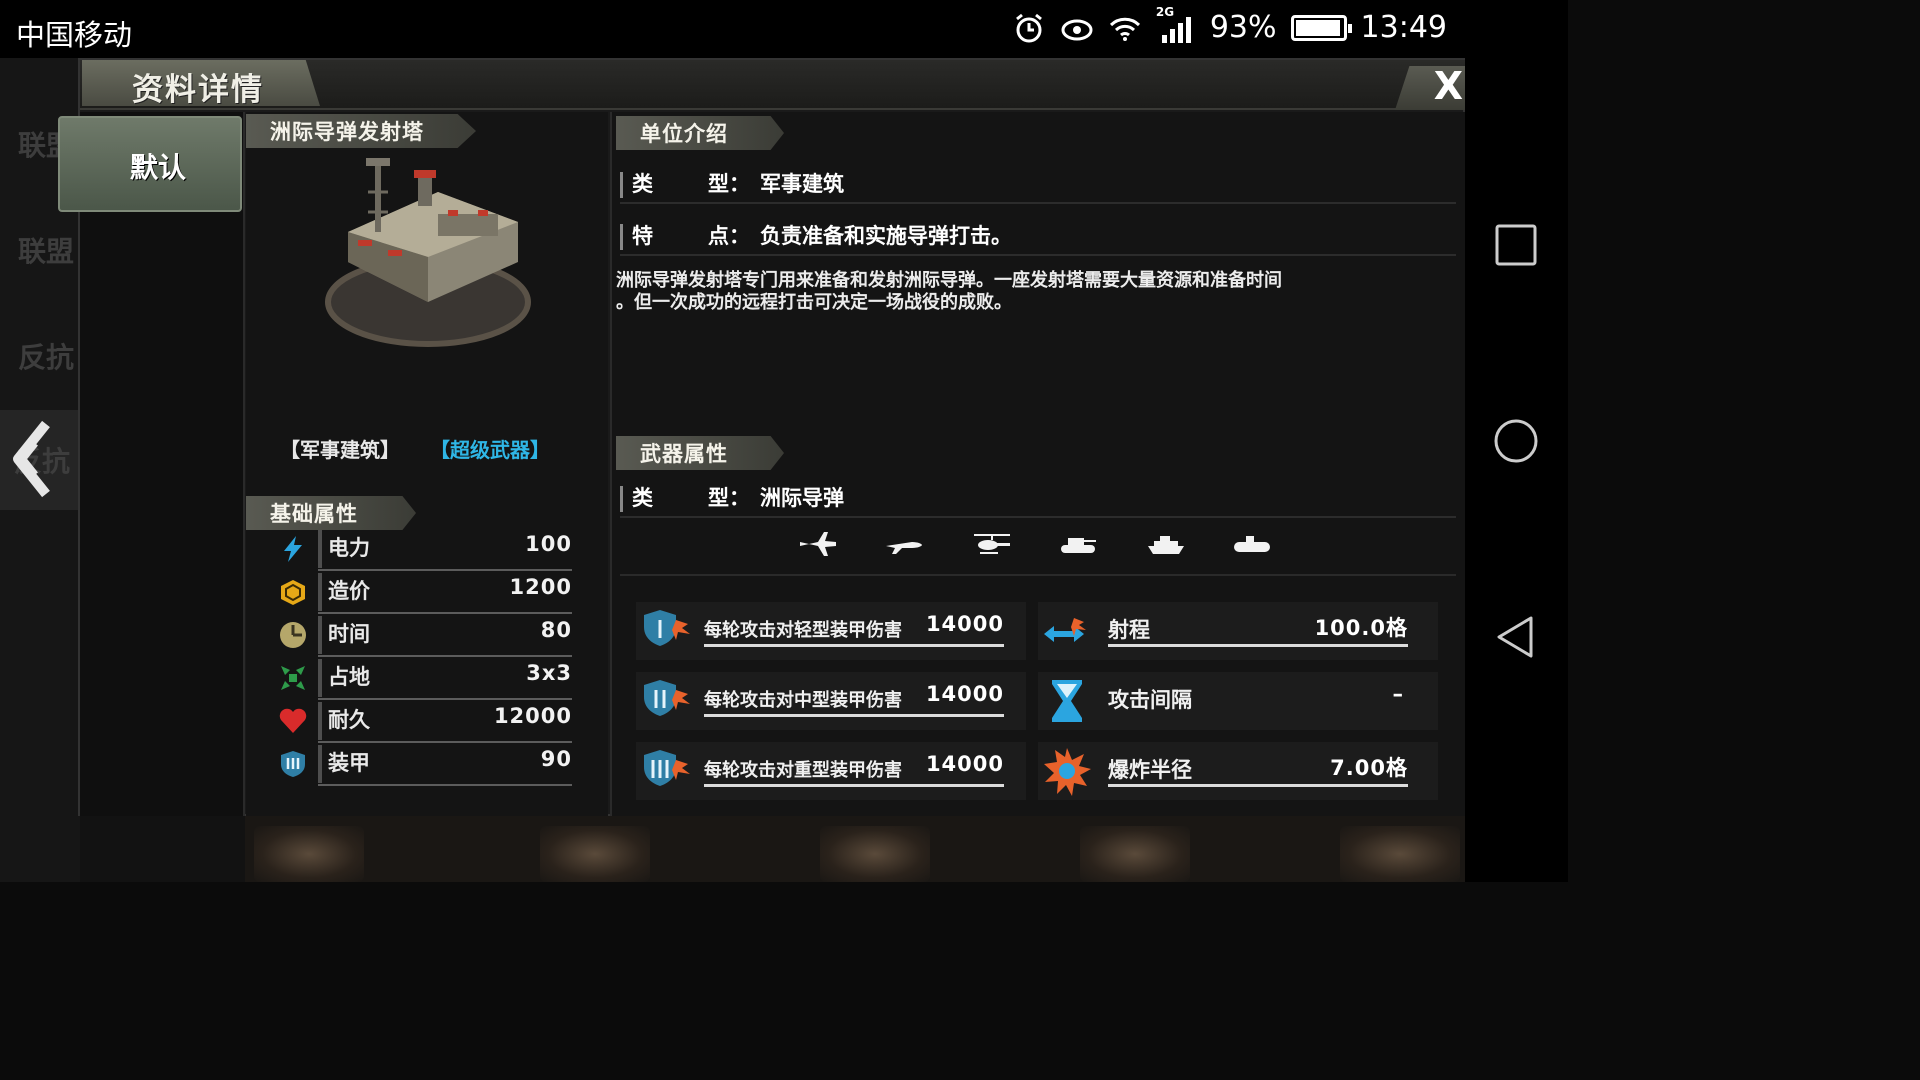  What do you see at coordinates (1321, 27) in the screenshot?
I see `battery-icon` at bounding box center [1321, 27].